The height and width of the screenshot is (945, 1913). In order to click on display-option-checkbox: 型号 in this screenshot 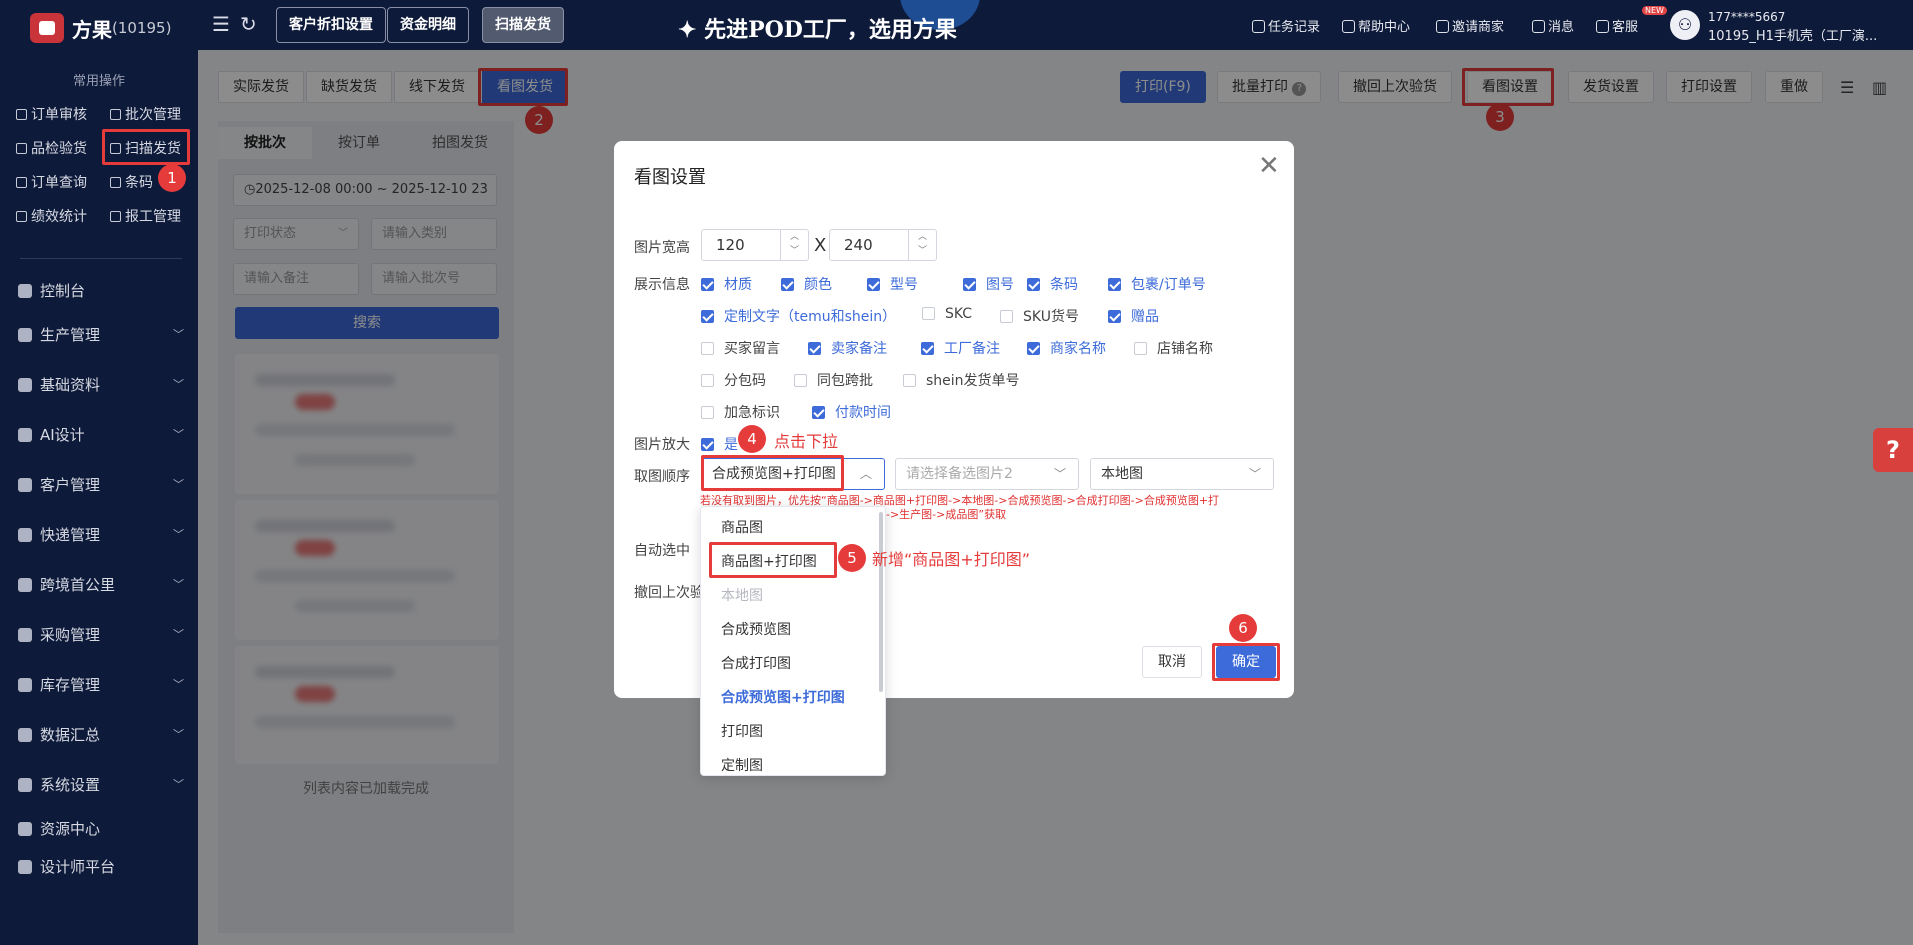, I will do `click(892, 284)`.